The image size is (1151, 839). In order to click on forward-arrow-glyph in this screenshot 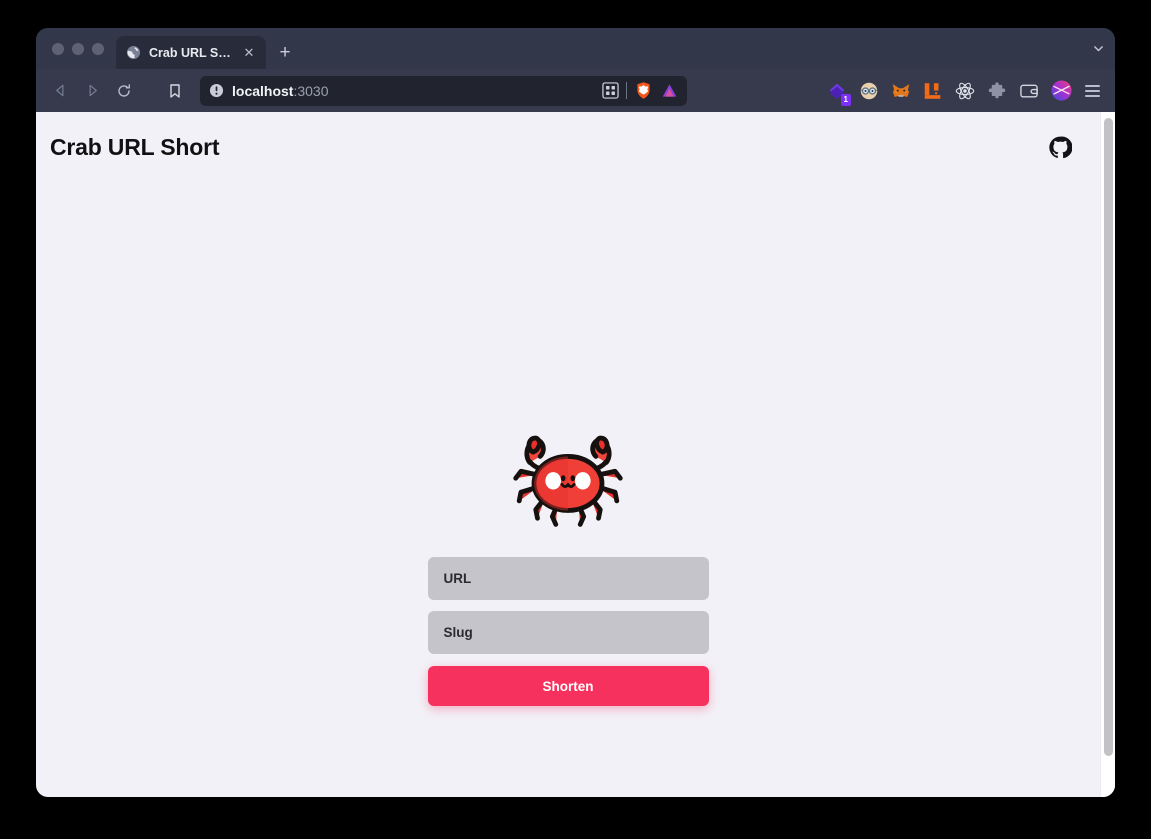, I will do `click(93, 90)`.